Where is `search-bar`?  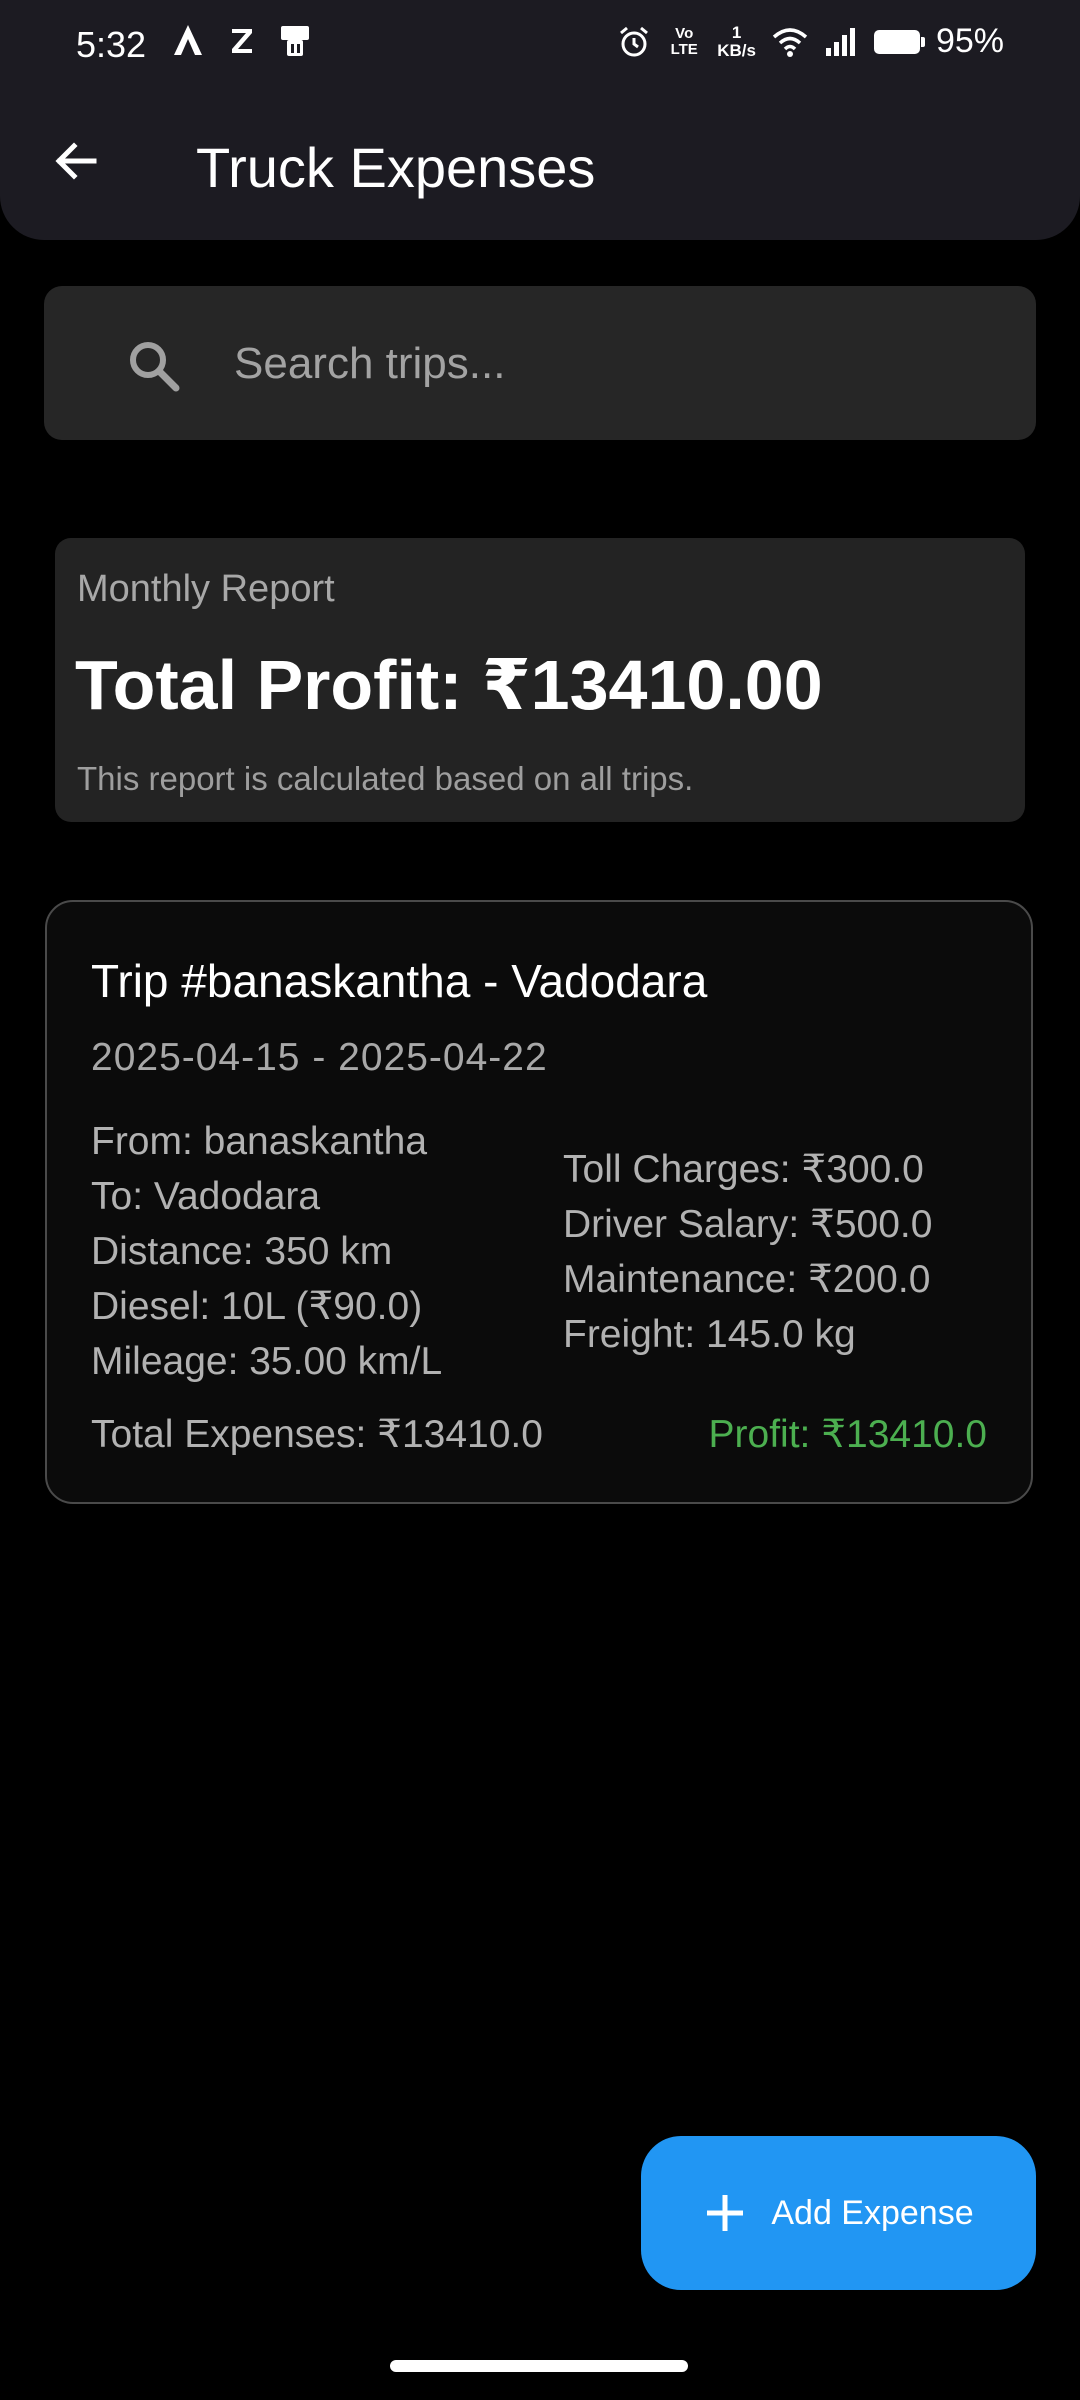 search-bar is located at coordinates (540, 363).